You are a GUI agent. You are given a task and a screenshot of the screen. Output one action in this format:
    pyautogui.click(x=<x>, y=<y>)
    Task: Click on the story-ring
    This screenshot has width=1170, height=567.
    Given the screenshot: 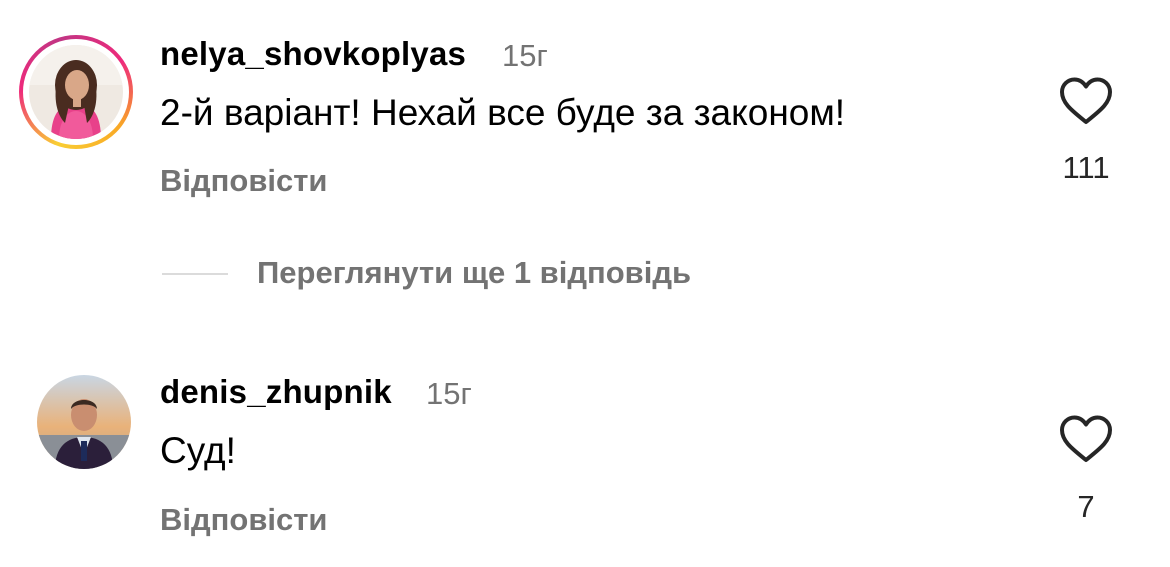 What is the action you would take?
    pyautogui.click(x=76, y=92)
    